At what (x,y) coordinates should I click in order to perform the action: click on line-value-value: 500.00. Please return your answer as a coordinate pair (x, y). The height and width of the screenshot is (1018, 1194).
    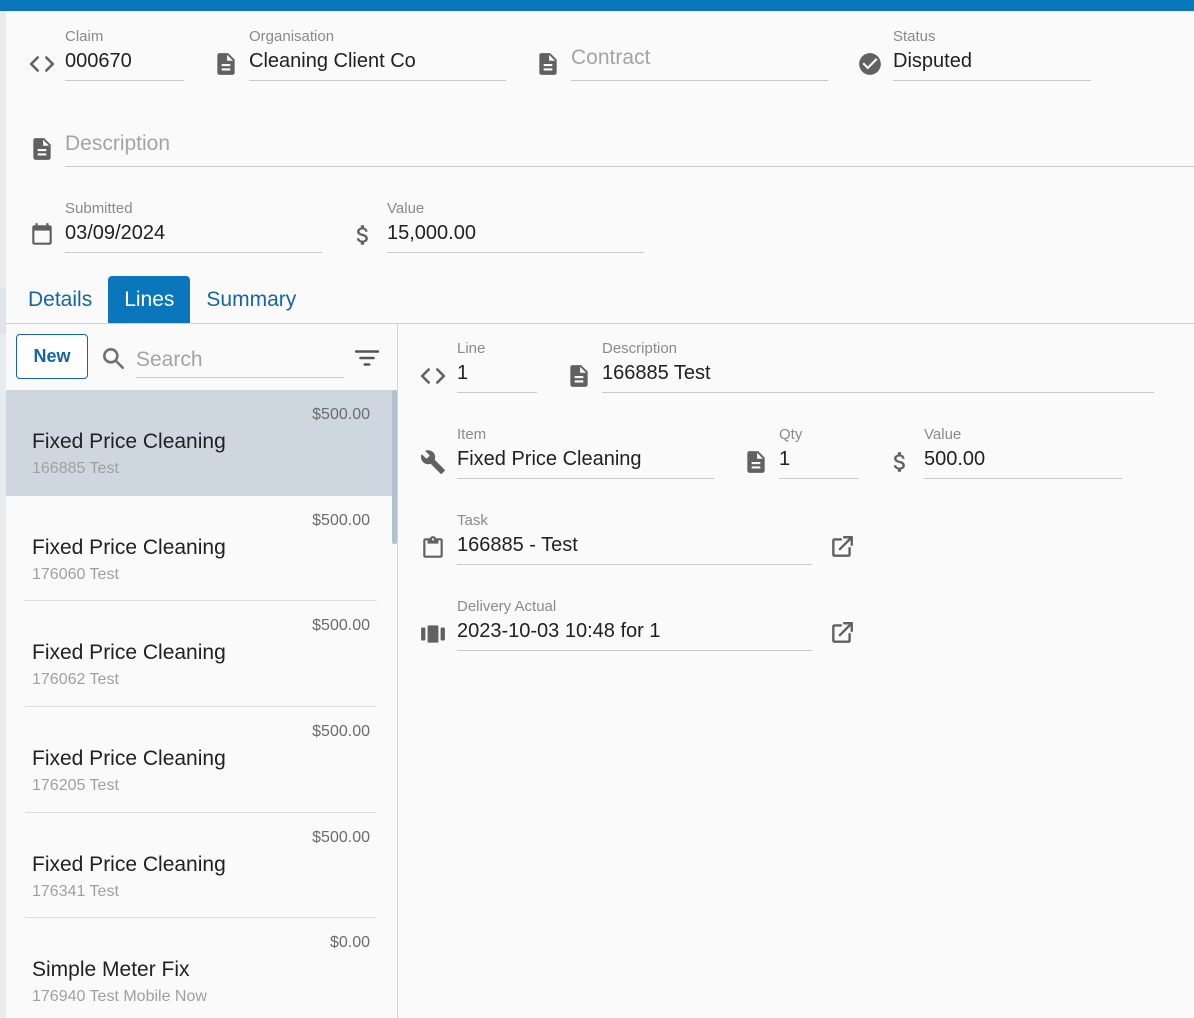
    Looking at the image, I should click on (955, 459).